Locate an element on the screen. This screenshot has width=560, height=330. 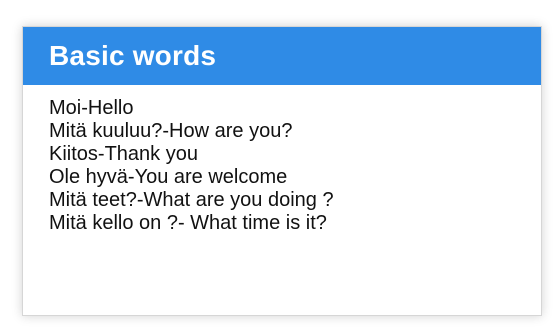
word-line-2: Mitä kuuluu?-How are you? is located at coordinates (171, 131).